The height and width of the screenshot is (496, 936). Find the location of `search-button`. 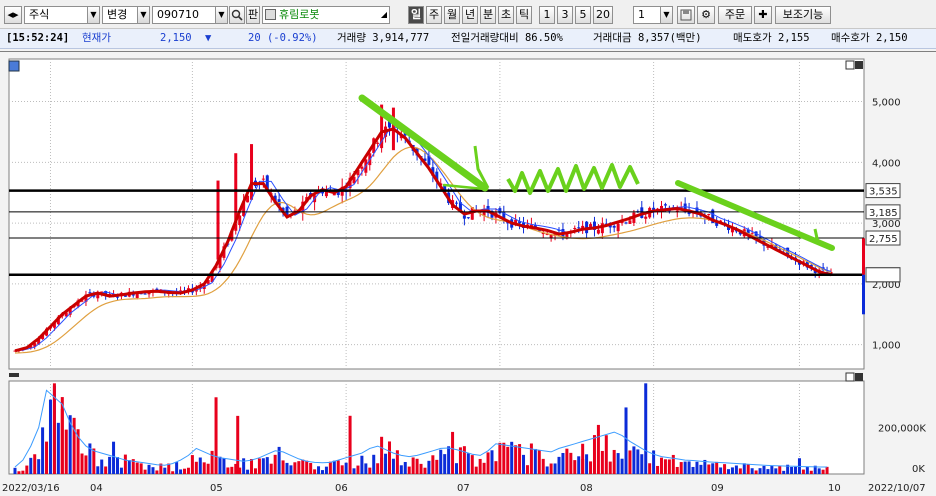

search-button is located at coordinates (237, 15).